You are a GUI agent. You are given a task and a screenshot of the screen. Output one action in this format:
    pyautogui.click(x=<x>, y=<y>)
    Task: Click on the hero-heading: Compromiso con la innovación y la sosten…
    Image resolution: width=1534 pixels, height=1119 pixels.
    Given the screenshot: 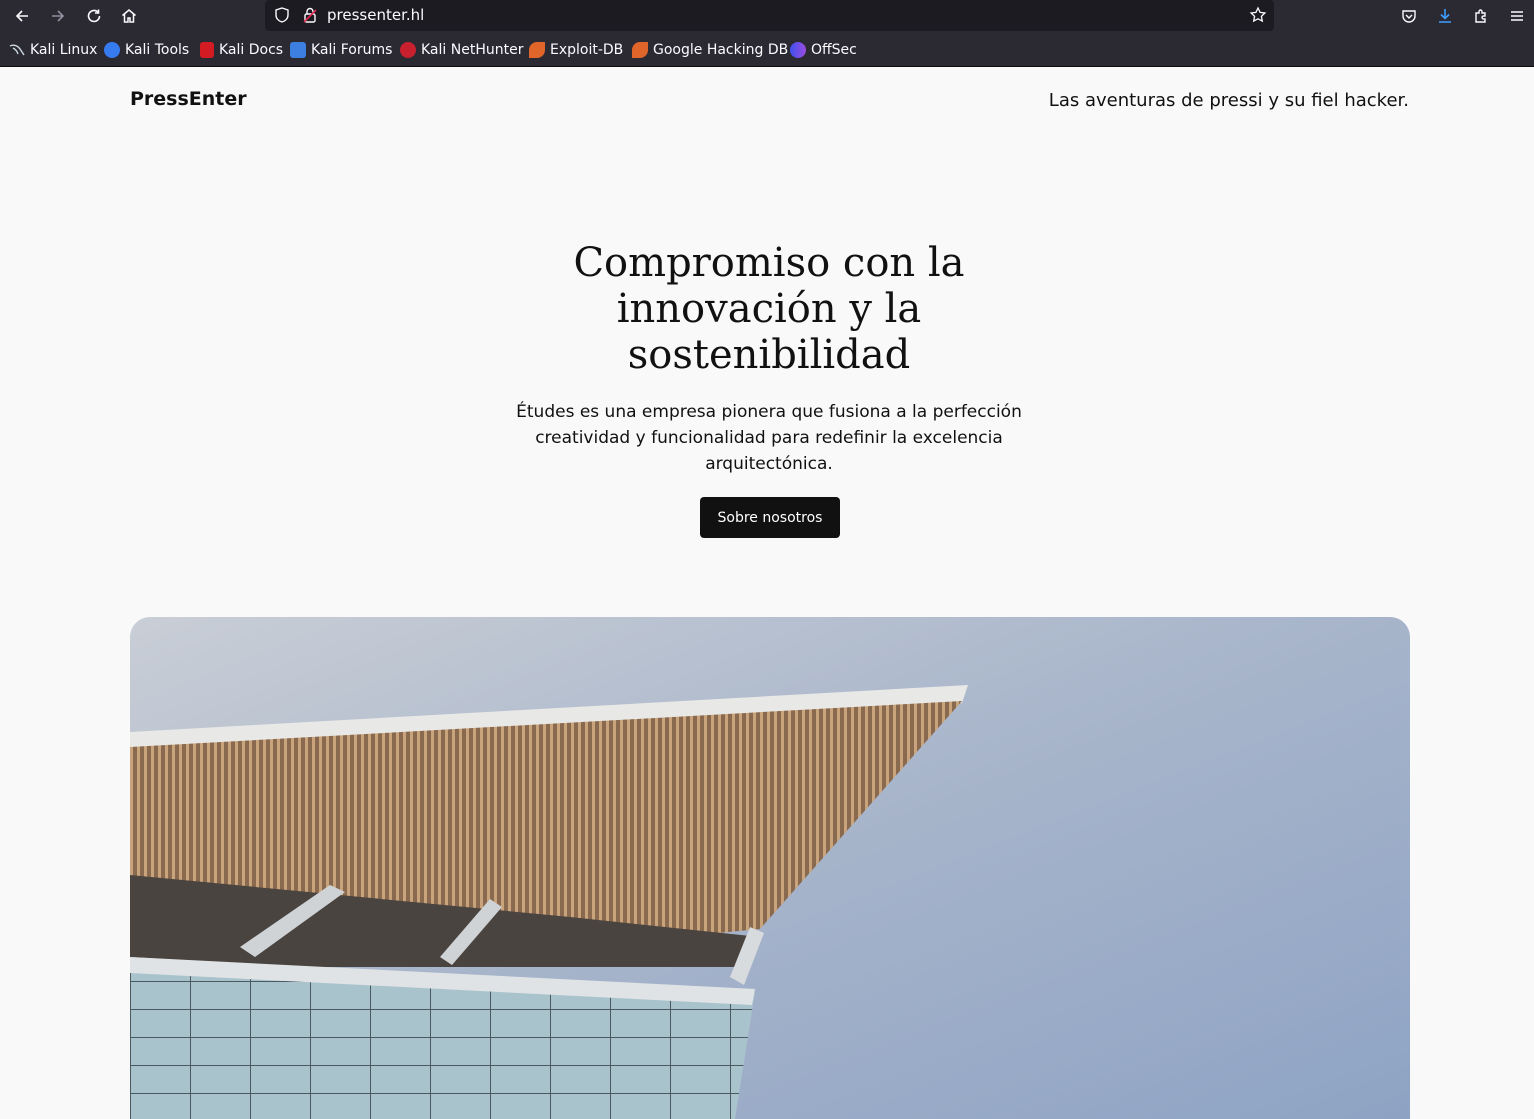 What is the action you would take?
    pyautogui.click(x=769, y=309)
    